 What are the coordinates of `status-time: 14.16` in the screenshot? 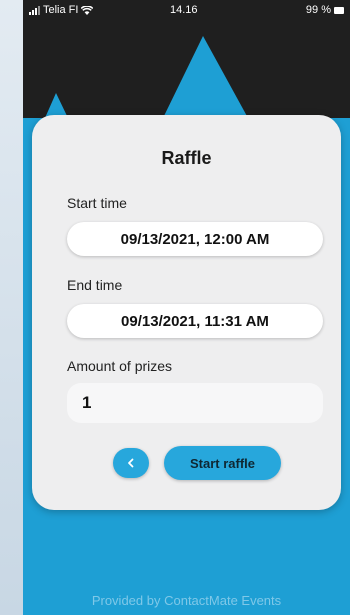 It's located at (184, 10).